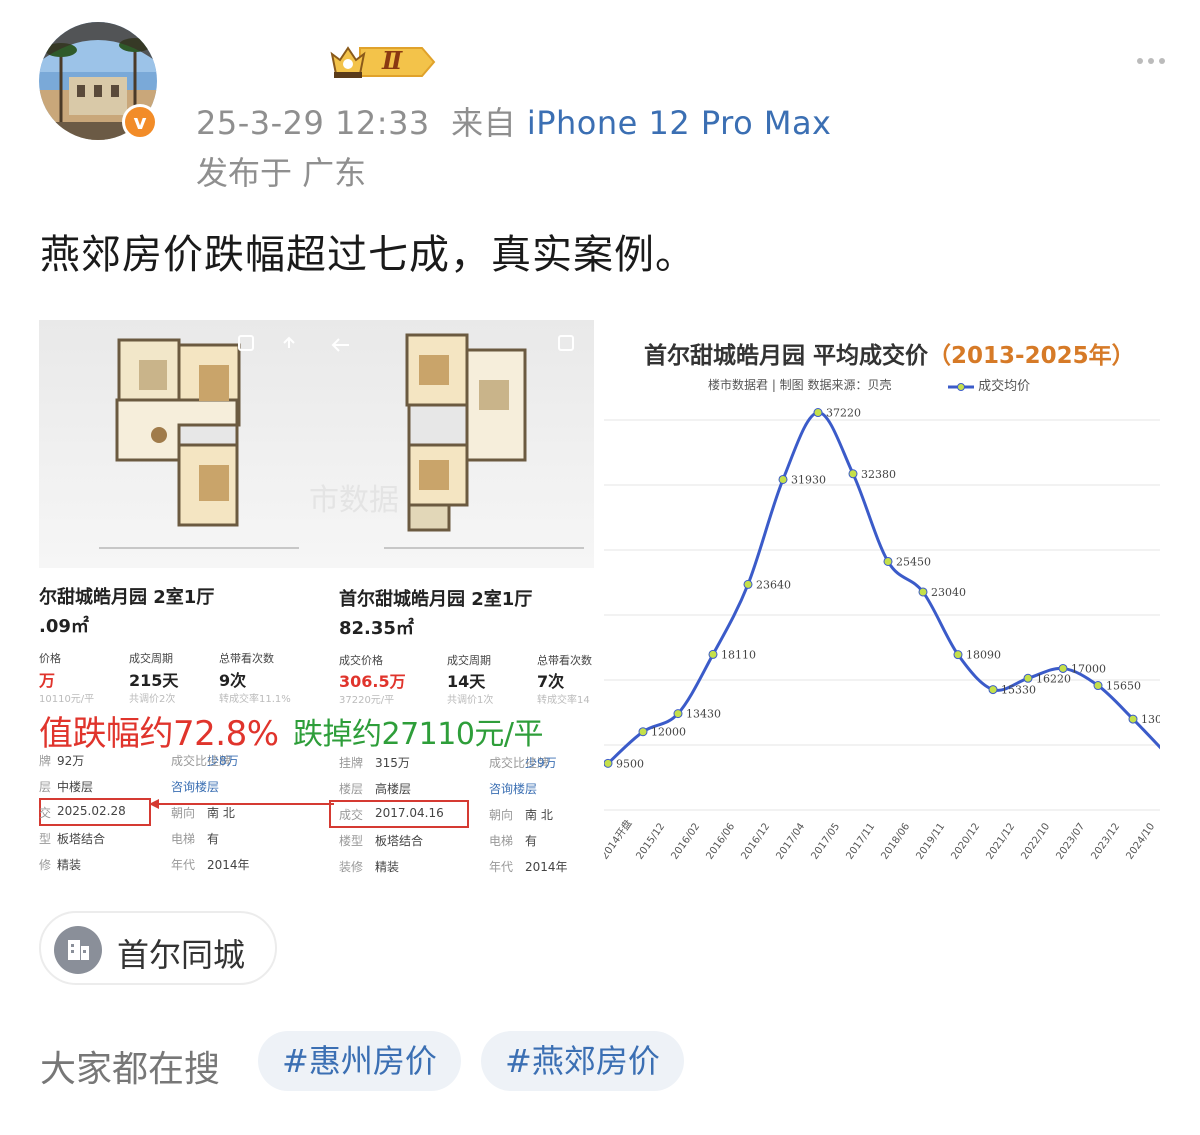 The height and width of the screenshot is (1135, 1200). What do you see at coordinates (436, 599) in the screenshot?
I see `right-listing-title: 首尔甜城皓月园 2室1厅` at bounding box center [436, 599].